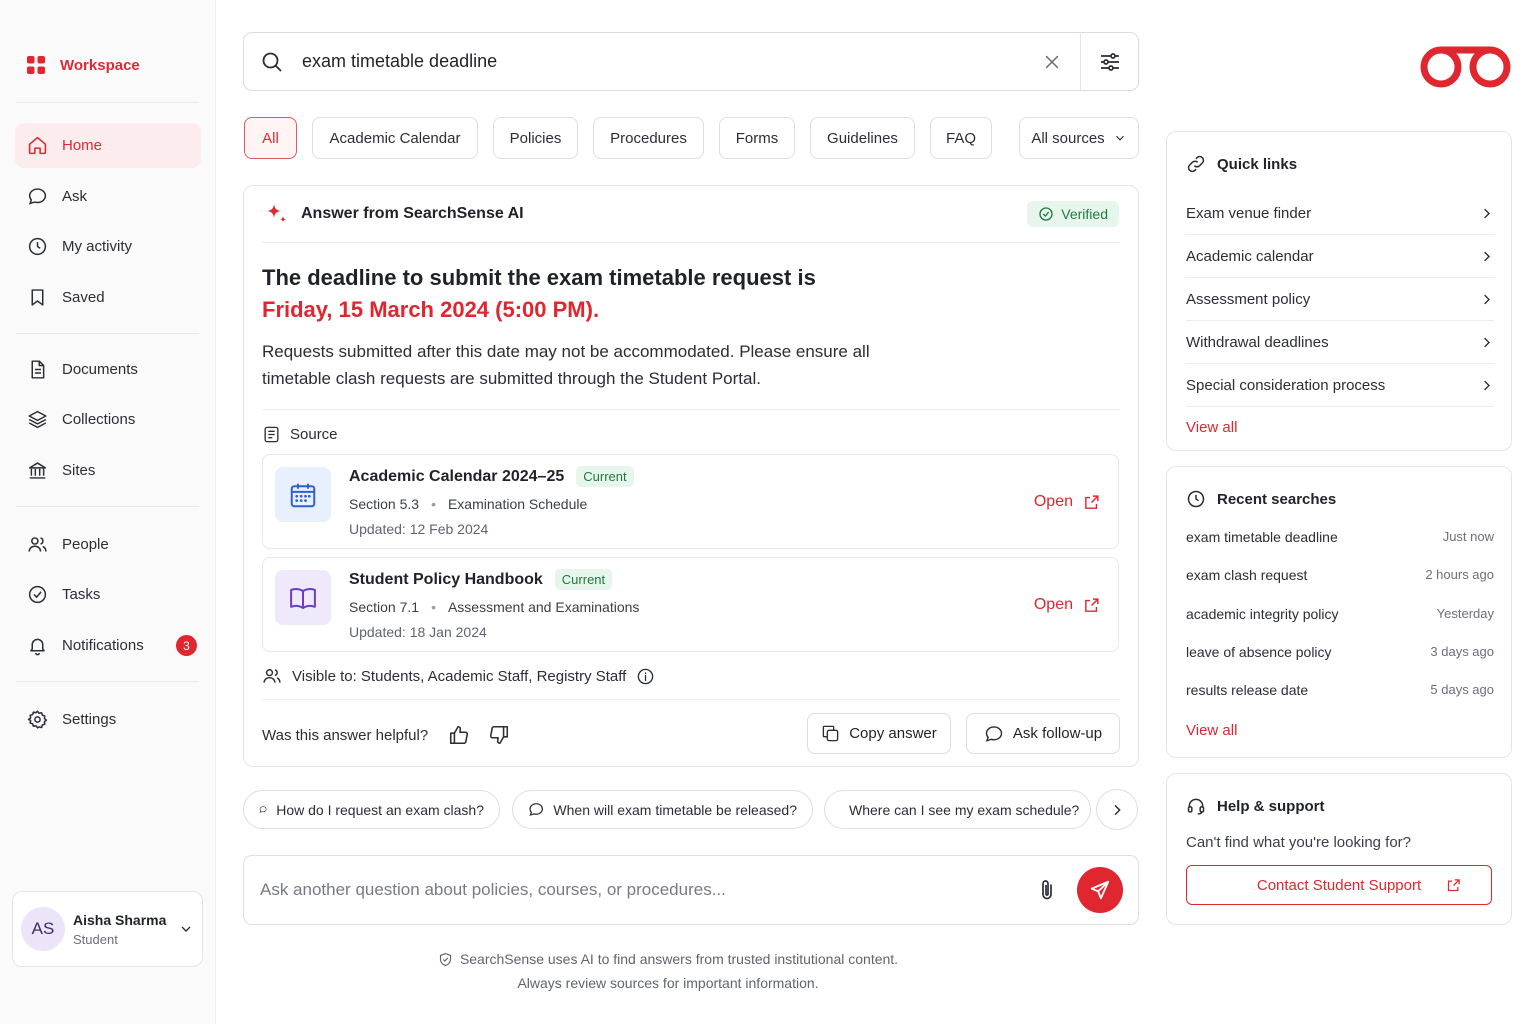 The width and height of the screenshot is (1536, 1024). What do you see at coordinates (1340, 575) in the screenshot?
I see `recent-search-item: exam clash request 2 hours ago` at bounding box center [1340, 575].